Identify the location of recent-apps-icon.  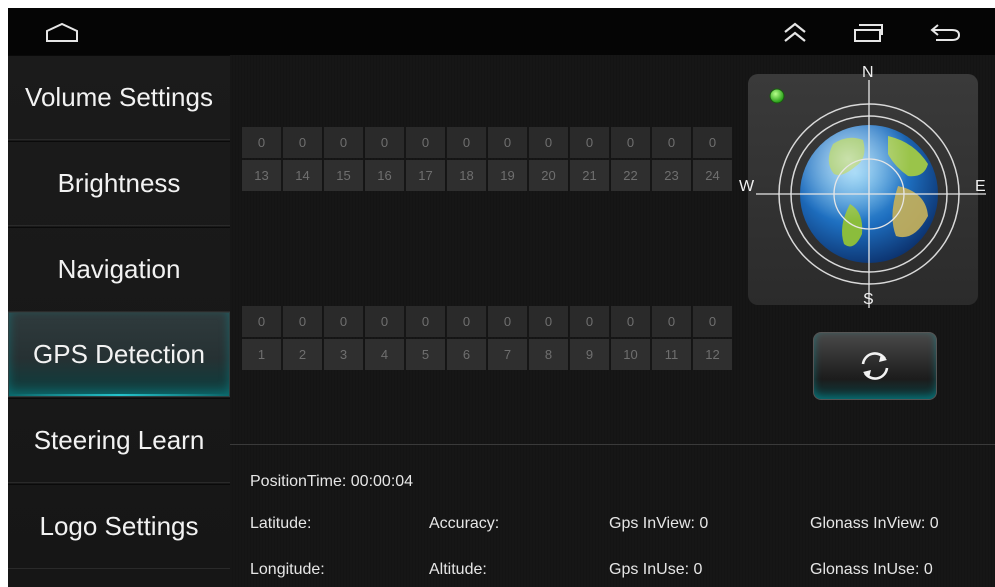
(868, 31).